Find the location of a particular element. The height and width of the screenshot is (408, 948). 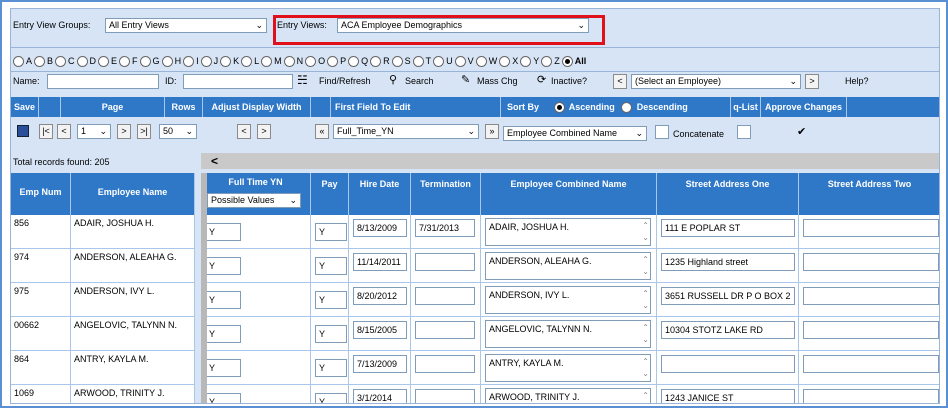

approve-changes-icon: ✔ is located at coordinates (801, 131).